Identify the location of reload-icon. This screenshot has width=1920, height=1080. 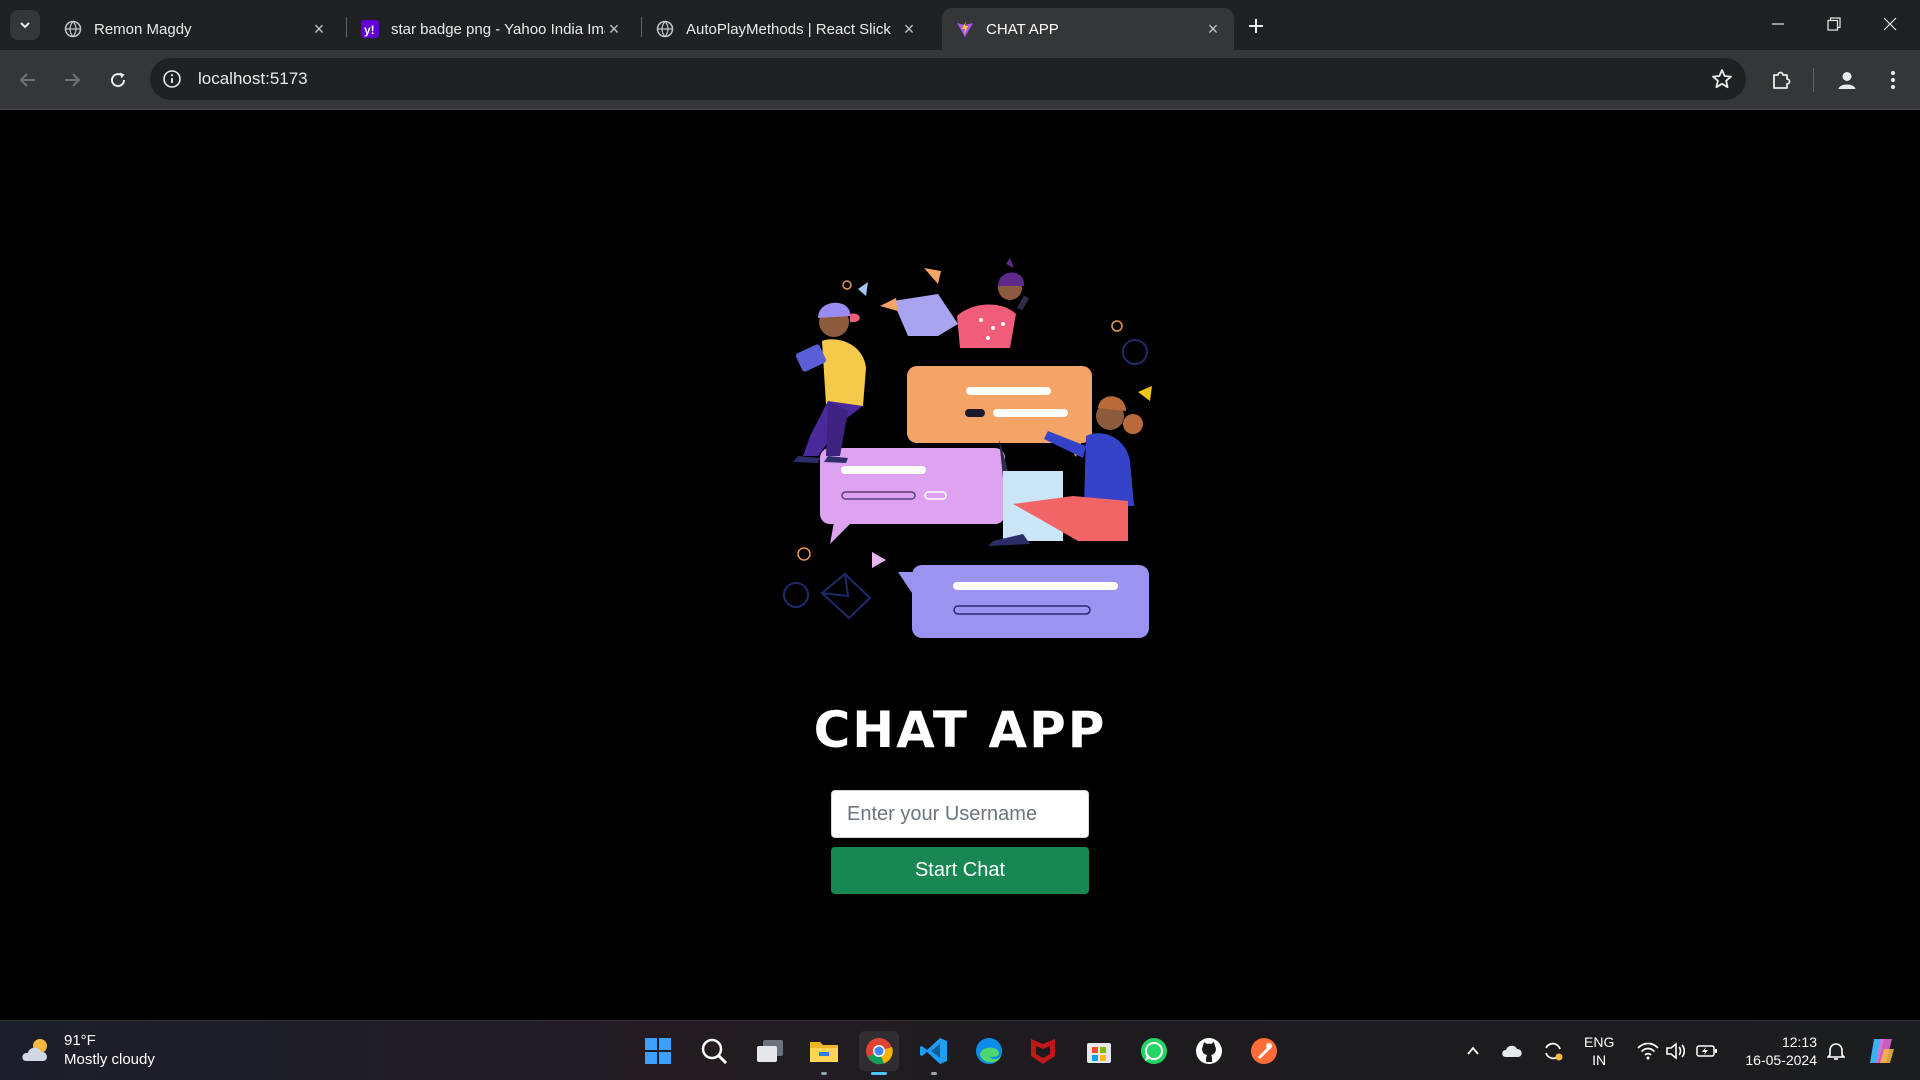
(118, 80).